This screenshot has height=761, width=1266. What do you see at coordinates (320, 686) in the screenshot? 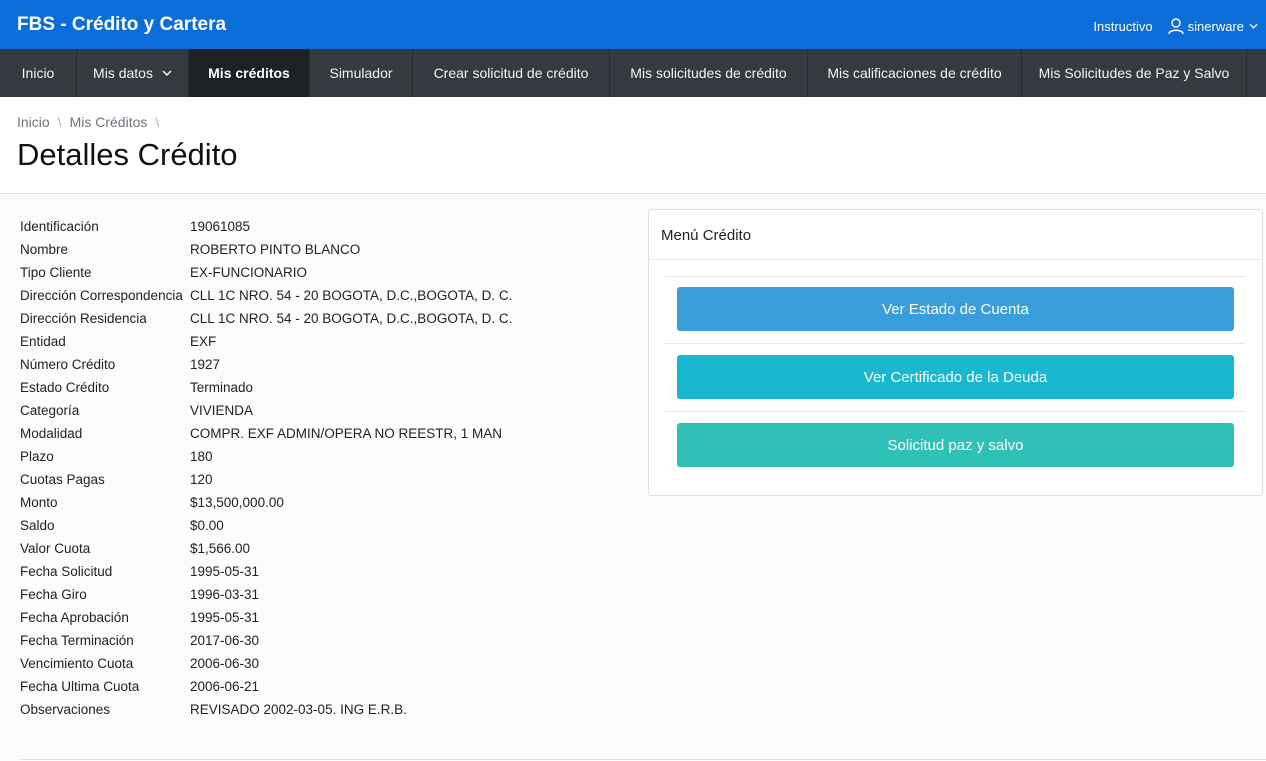
I see `detail-row: Fecha Ultima Cuota 2006-06-21` at bounding box center [320, 686].